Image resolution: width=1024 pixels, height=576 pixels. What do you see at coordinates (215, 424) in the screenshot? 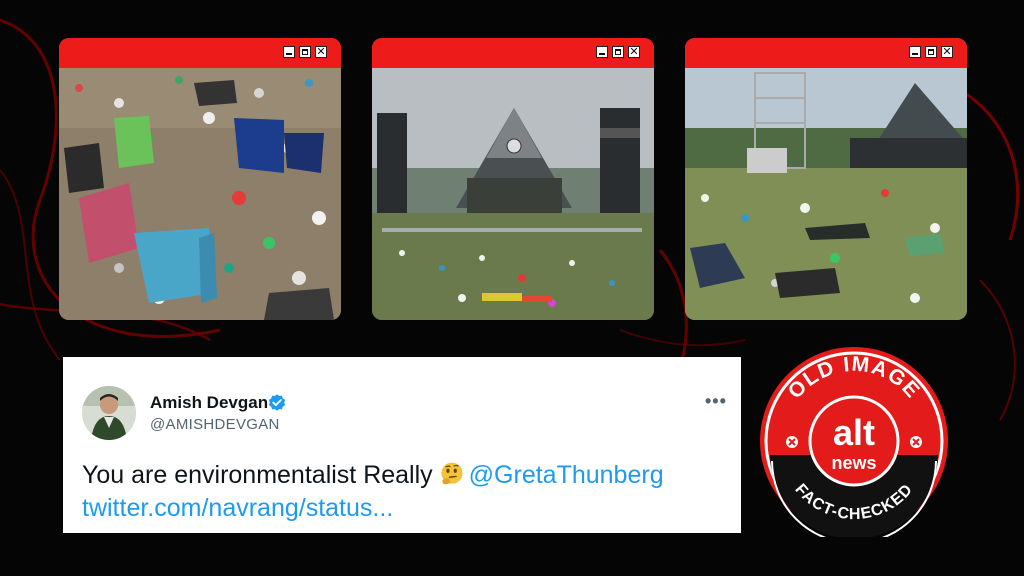
I see `user-handle: @AMISHDEVGAN` at bounding box center [215, 424].